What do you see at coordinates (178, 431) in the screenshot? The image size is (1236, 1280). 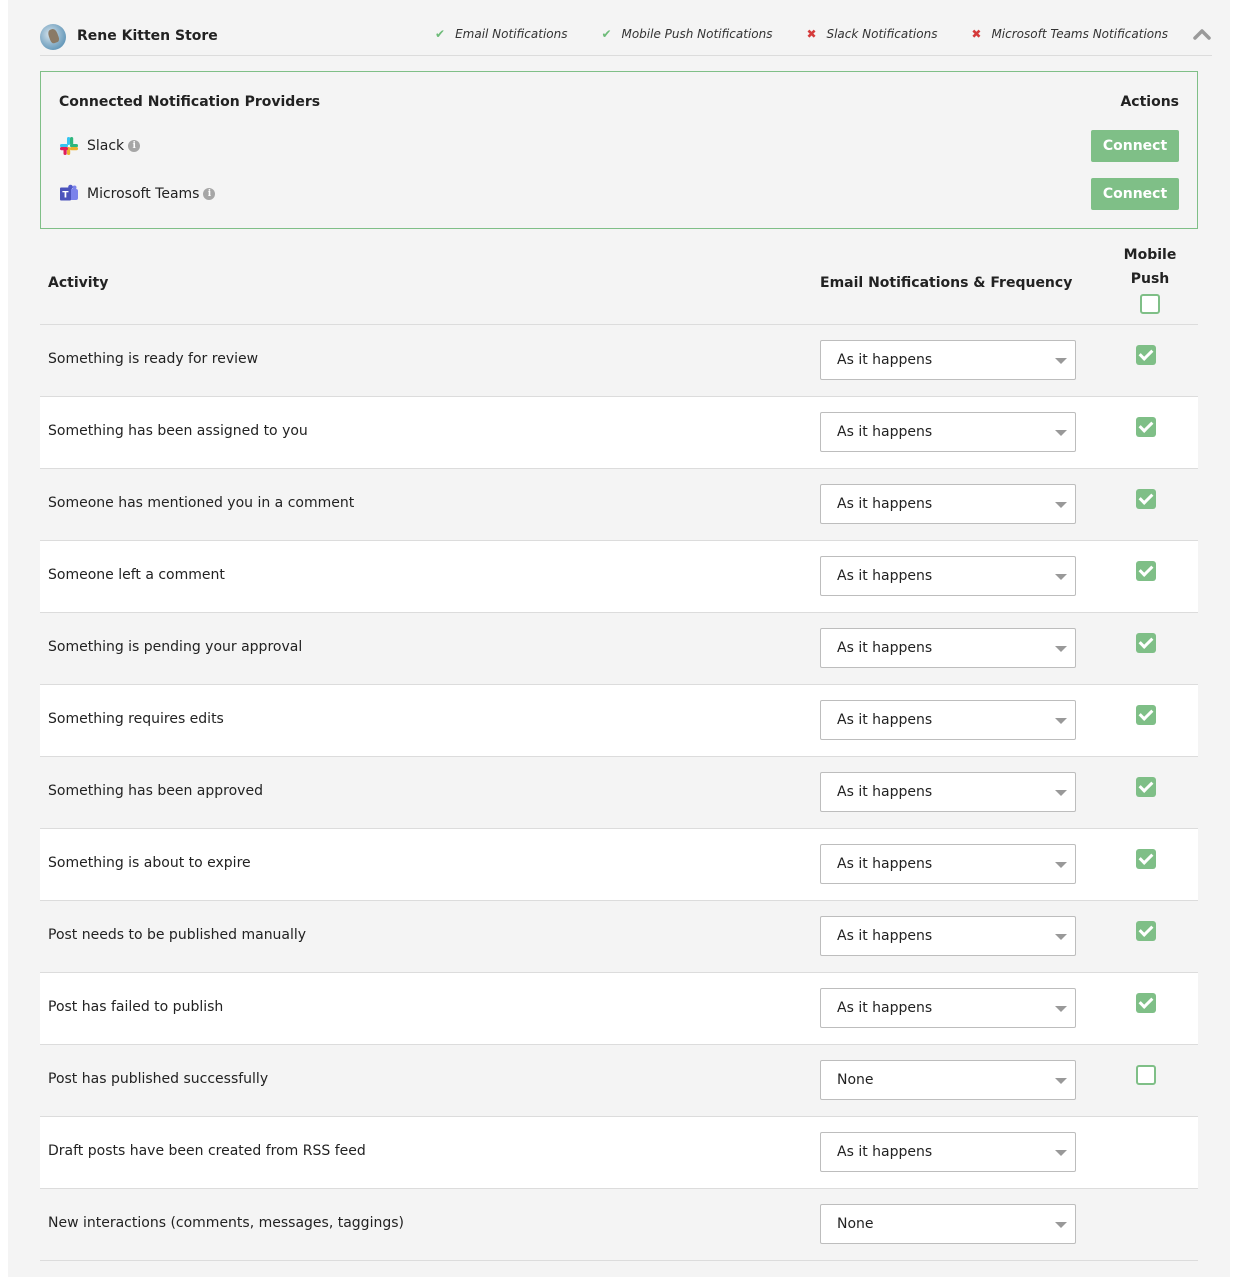 I see `activity-label: Something has been assigned to you` at bounding box center [178, 431].